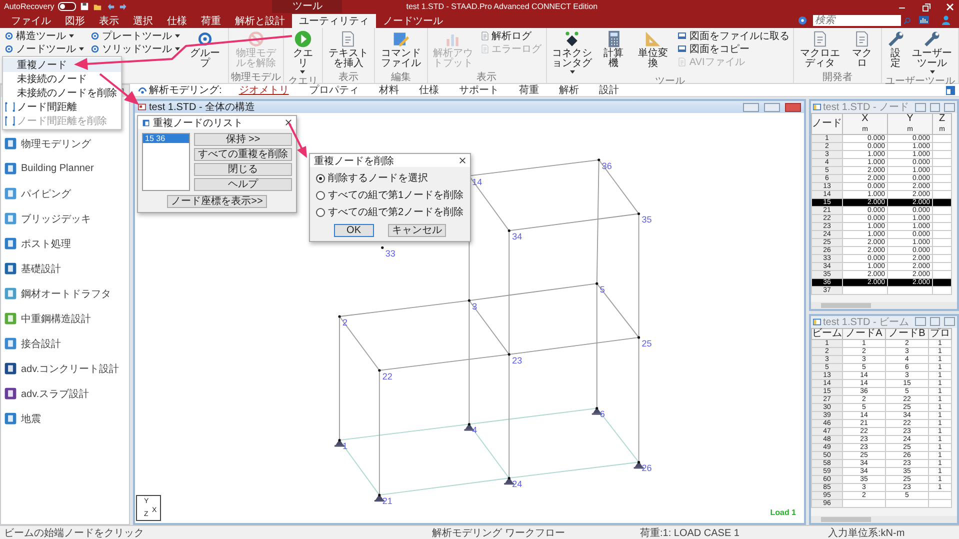  What do you see at coordinates (733, 48) in the screenshot?
I see `ribbon-button: 図面をコピー` at bounding box center [733, 48].